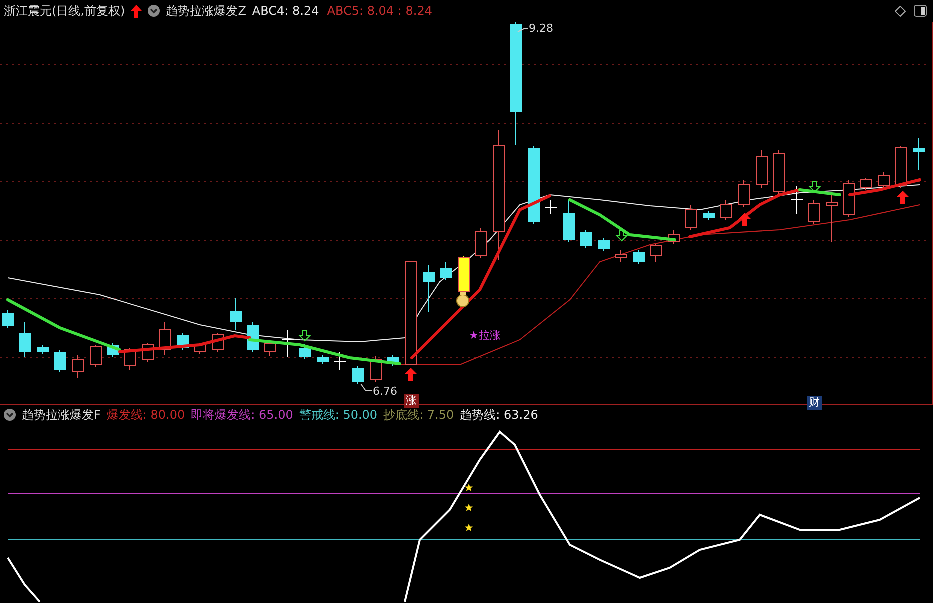 The height and width of the screenshot is (603, 933). Describe the element at coordinates (286, 11) in the screenshot. I see `indicator-readout: ABC4: 8.24` at that location.